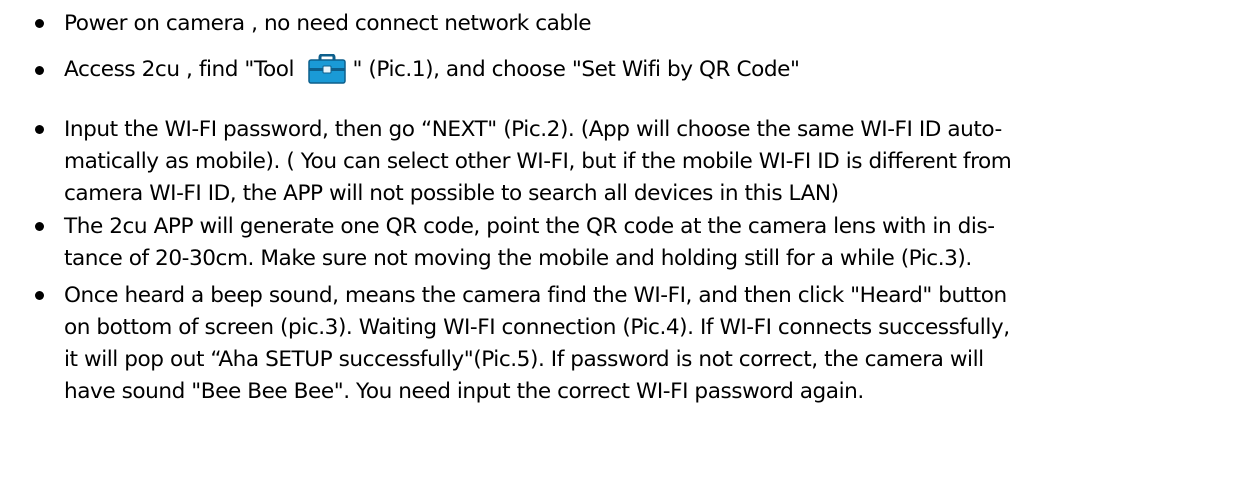  What do you see at coordinates (182, 69) in the screenshot?
I see `step-2-text-before-icon: Access 2cu , find "Tool` at bounding box center [182, 69].